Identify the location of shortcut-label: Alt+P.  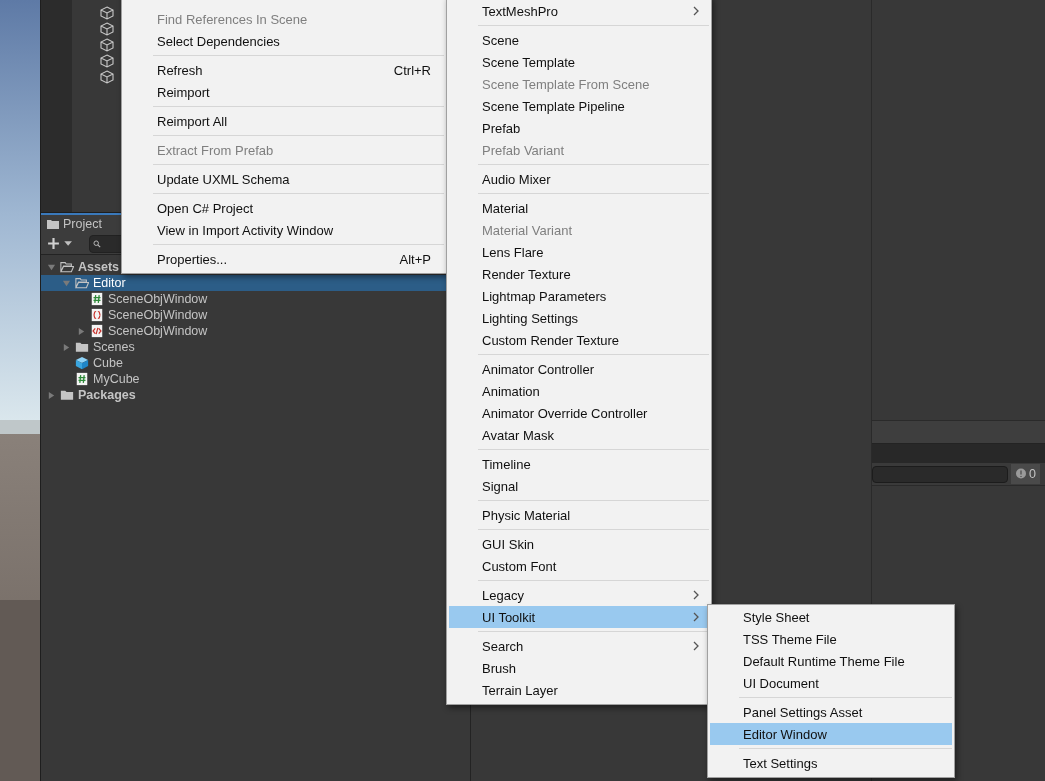
(415, 259).